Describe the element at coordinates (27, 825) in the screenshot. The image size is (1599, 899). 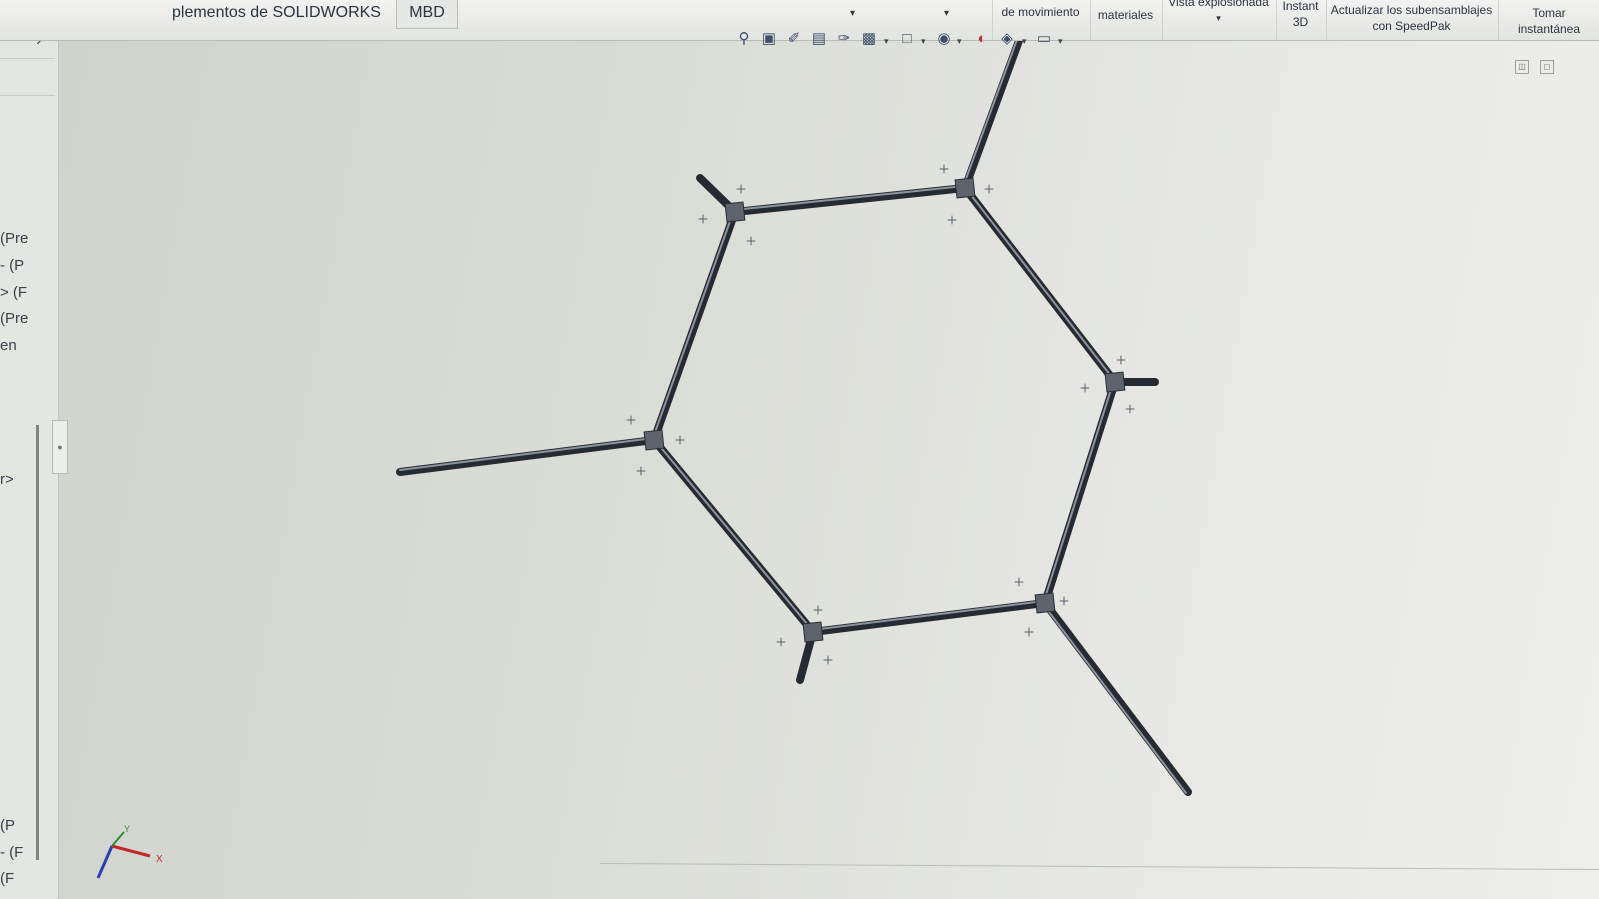
I see `tree-item: (P` at that location.